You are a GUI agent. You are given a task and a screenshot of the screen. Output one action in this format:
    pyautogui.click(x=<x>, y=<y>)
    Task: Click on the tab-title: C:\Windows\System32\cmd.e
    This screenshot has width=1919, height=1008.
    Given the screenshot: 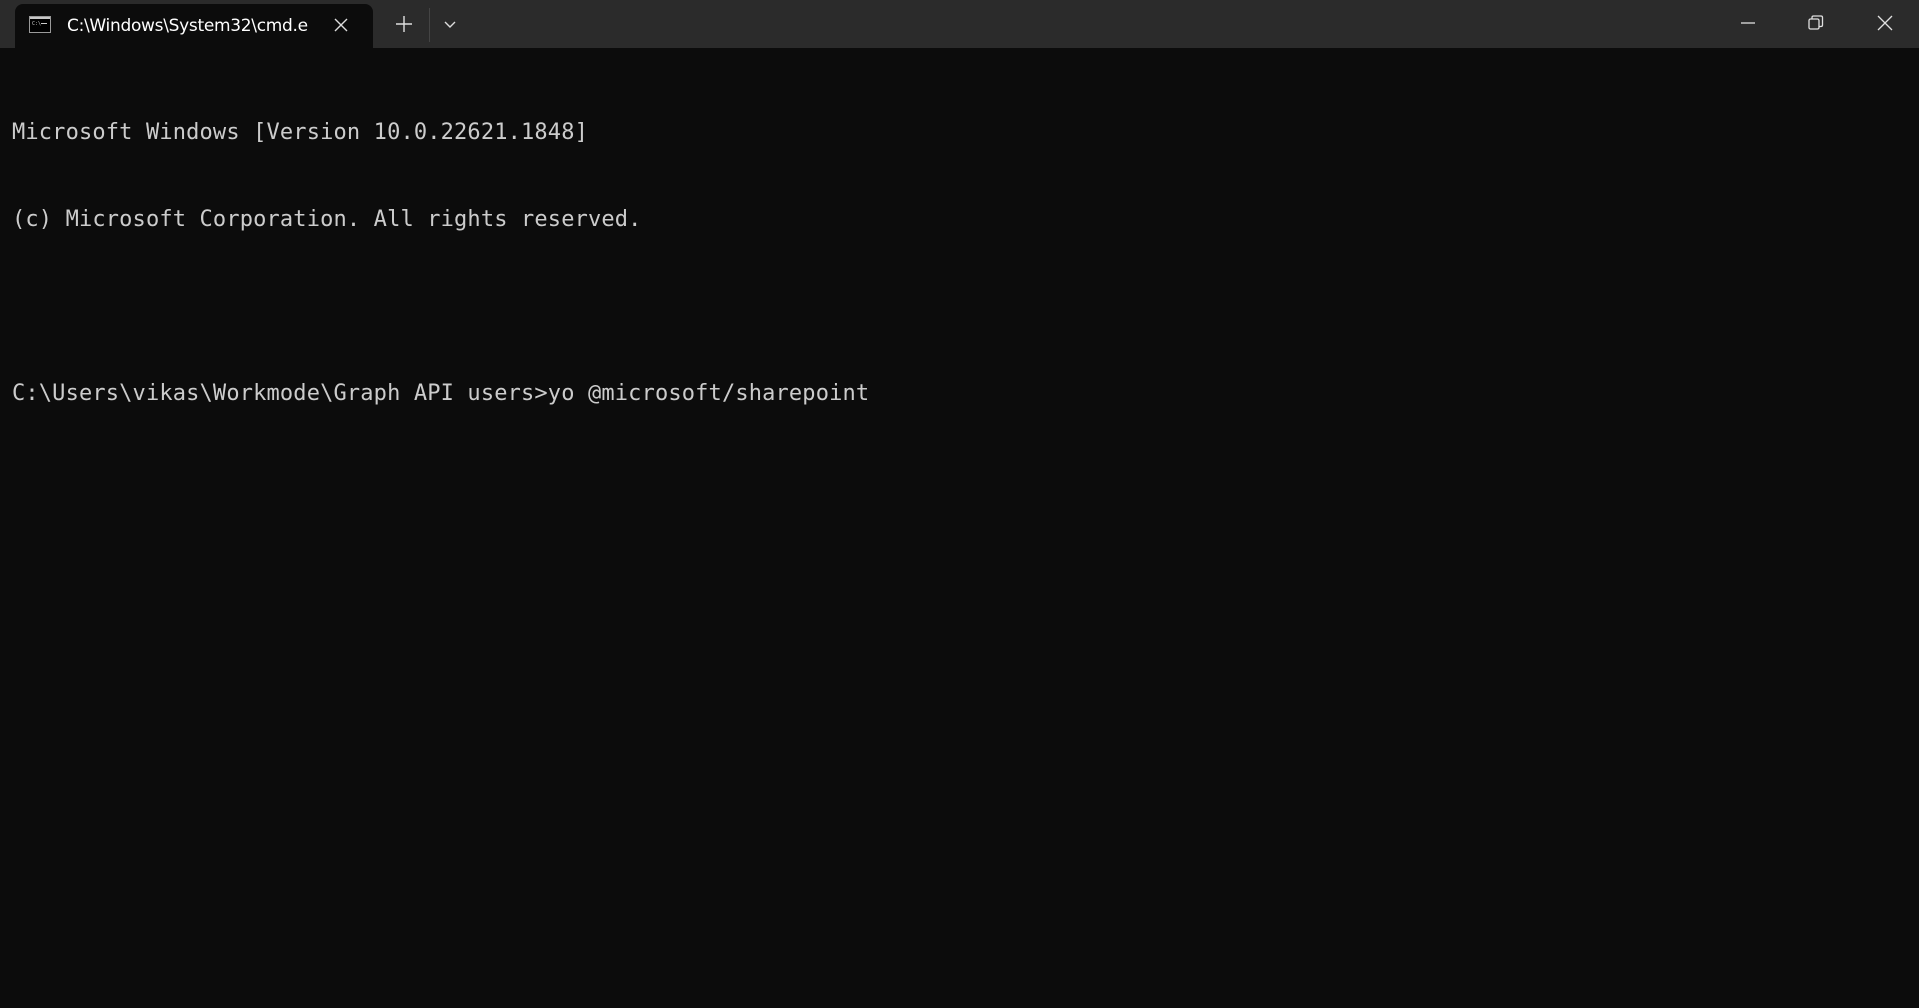 What is the action you would take?
    pyautogui.click(x=187, y=26)
    